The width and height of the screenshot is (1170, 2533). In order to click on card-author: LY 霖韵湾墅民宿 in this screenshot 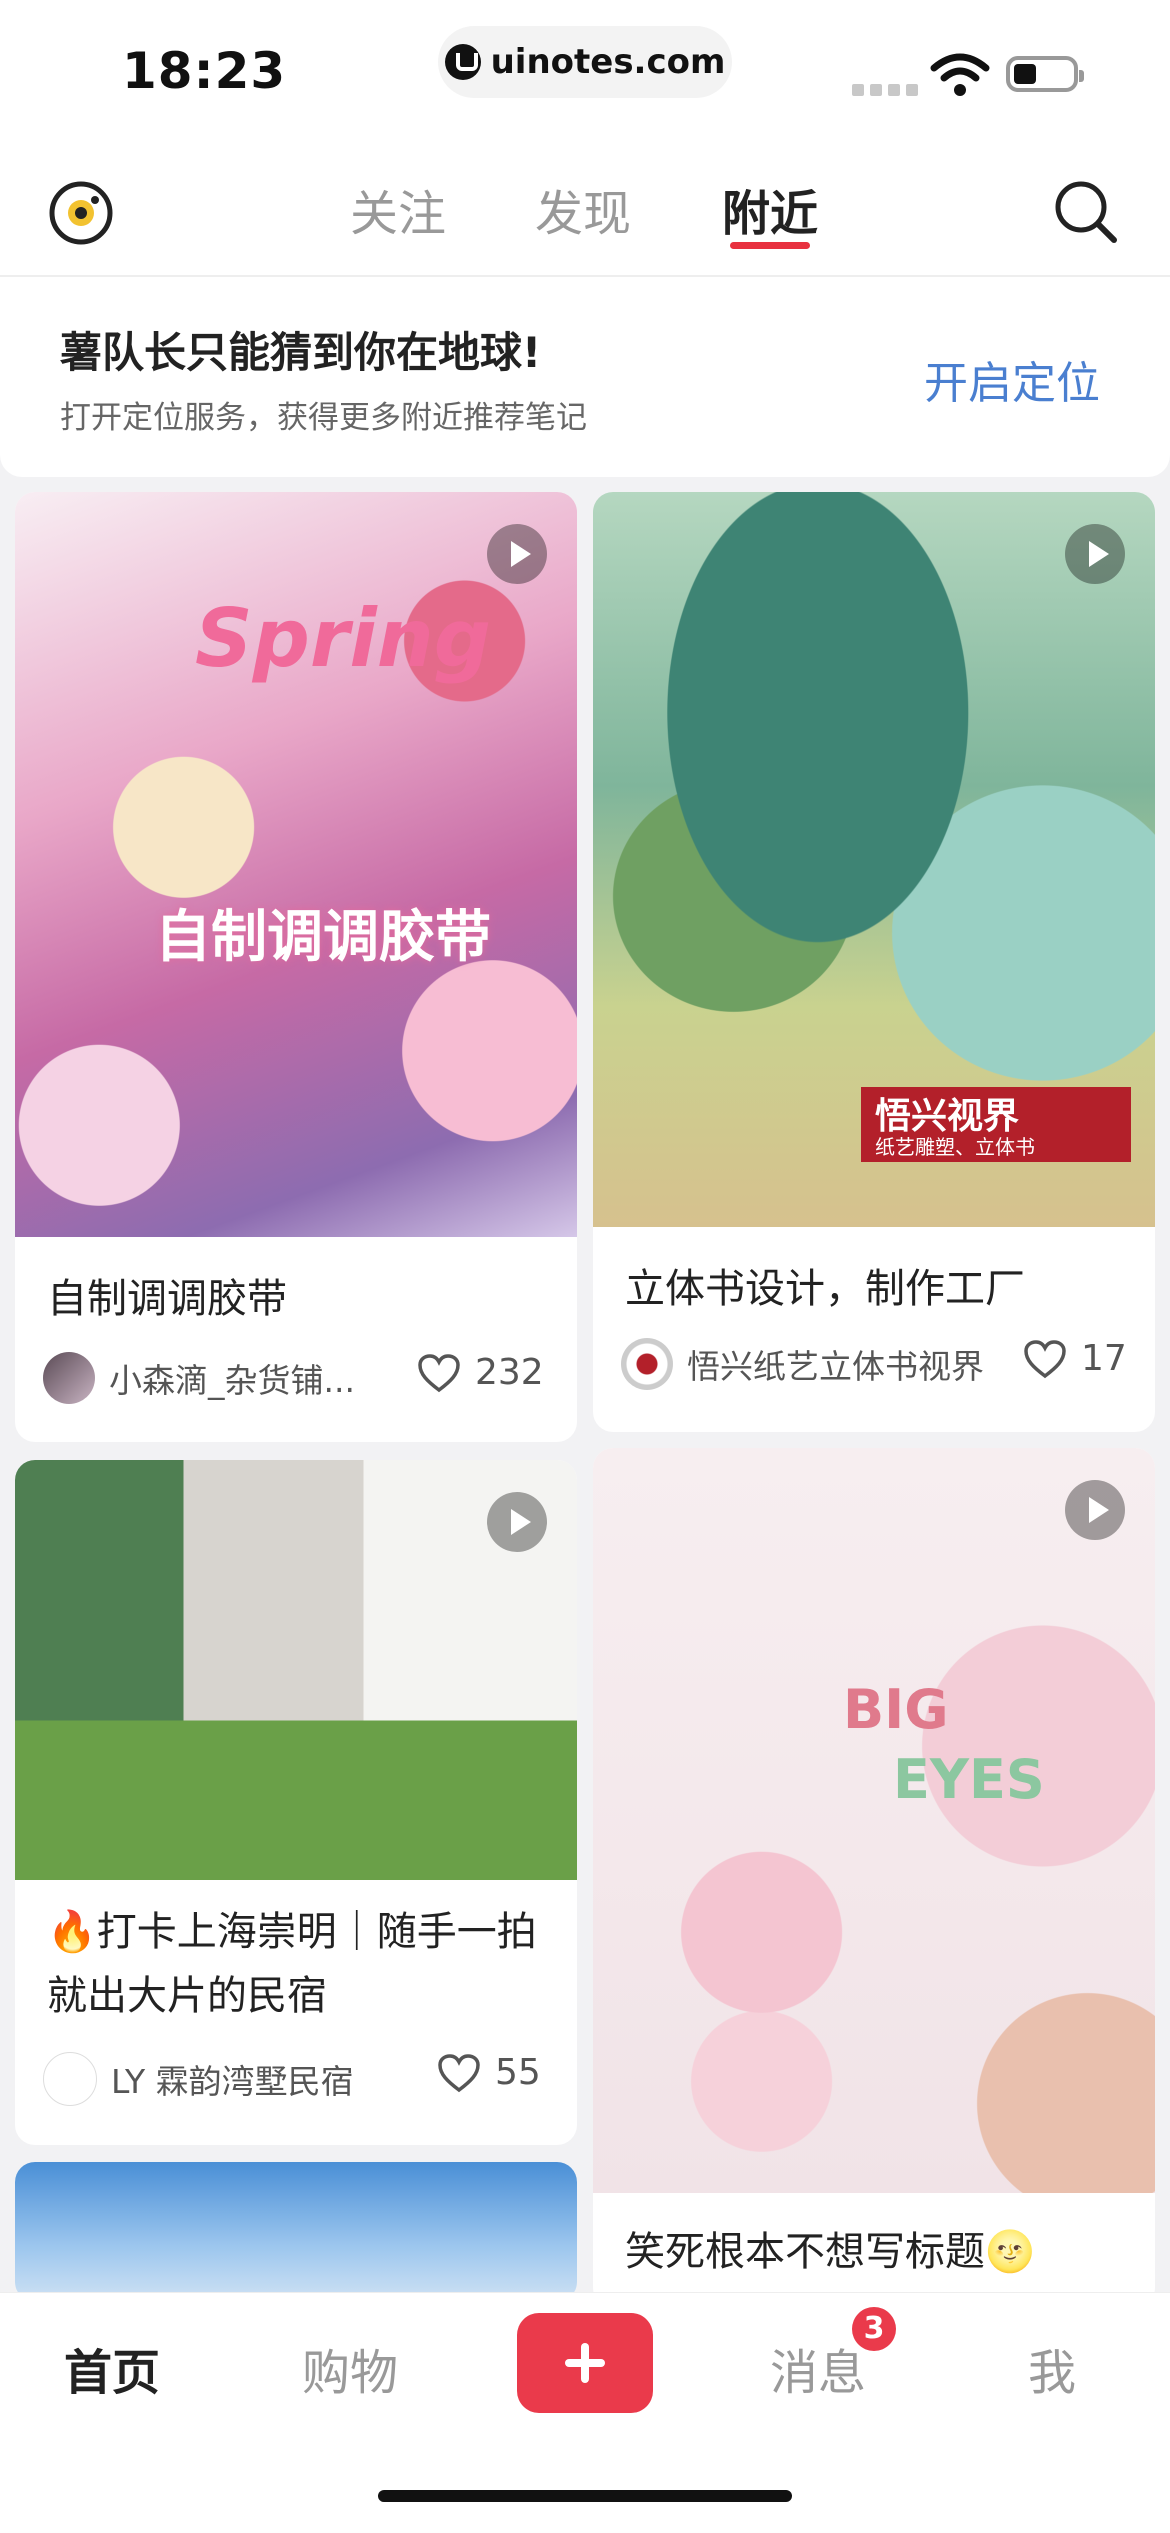, I will do `click(198, 2079)`.